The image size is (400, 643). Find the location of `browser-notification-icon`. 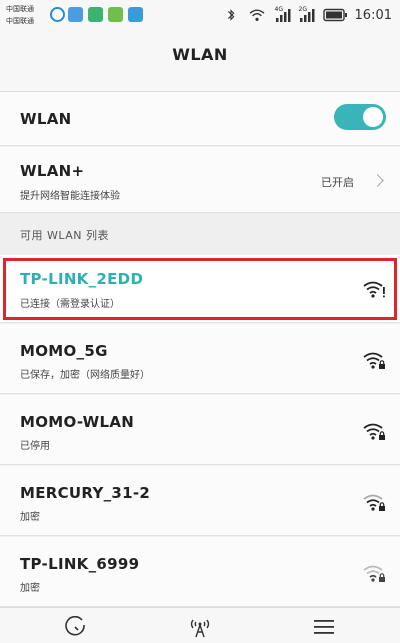

browser-notification-icon is located at coordinates (57, 14).